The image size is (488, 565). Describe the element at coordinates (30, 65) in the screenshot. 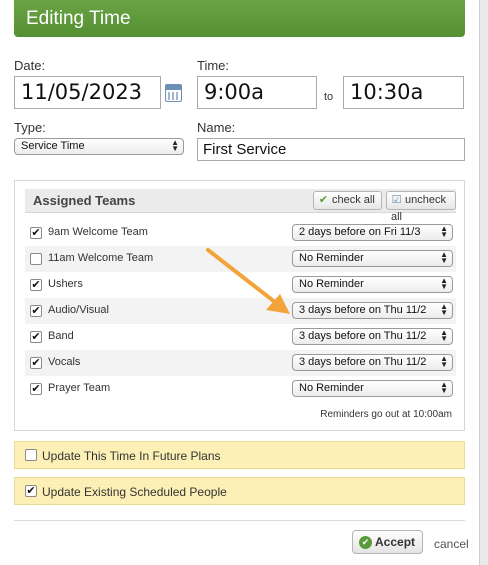

I see `date-label: Date:` at that location.